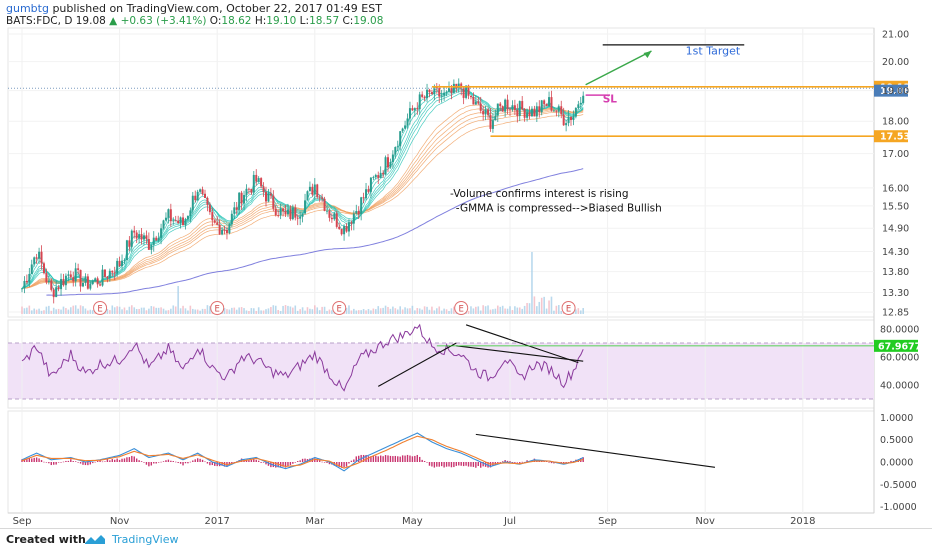 The height and width of the screenshot is (551, 932). Describe the element at coordinates (895, 293) in the screenshot. I see `price-y-tick-label: 13.30` at that location.